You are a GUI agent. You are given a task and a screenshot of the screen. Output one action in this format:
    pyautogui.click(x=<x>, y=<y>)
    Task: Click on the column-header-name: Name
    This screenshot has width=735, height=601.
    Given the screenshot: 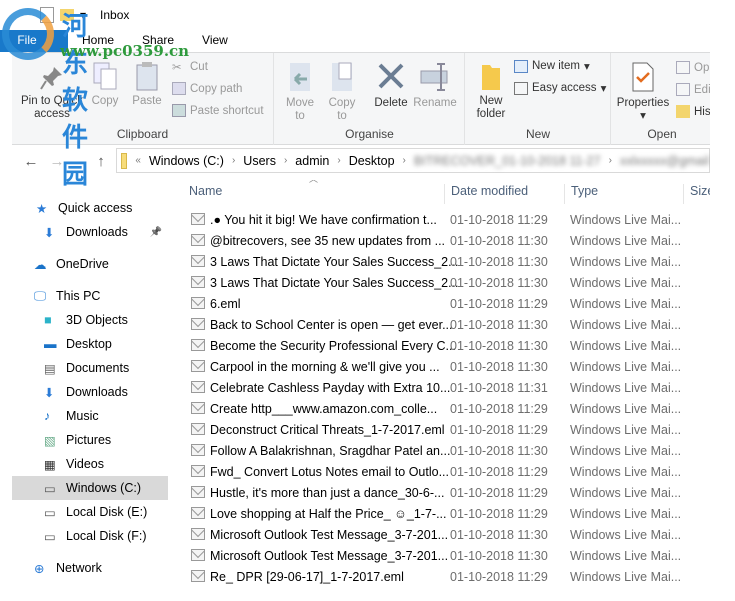 What is the action you would take?
    pyautogui.click(x=313, y=194)
    